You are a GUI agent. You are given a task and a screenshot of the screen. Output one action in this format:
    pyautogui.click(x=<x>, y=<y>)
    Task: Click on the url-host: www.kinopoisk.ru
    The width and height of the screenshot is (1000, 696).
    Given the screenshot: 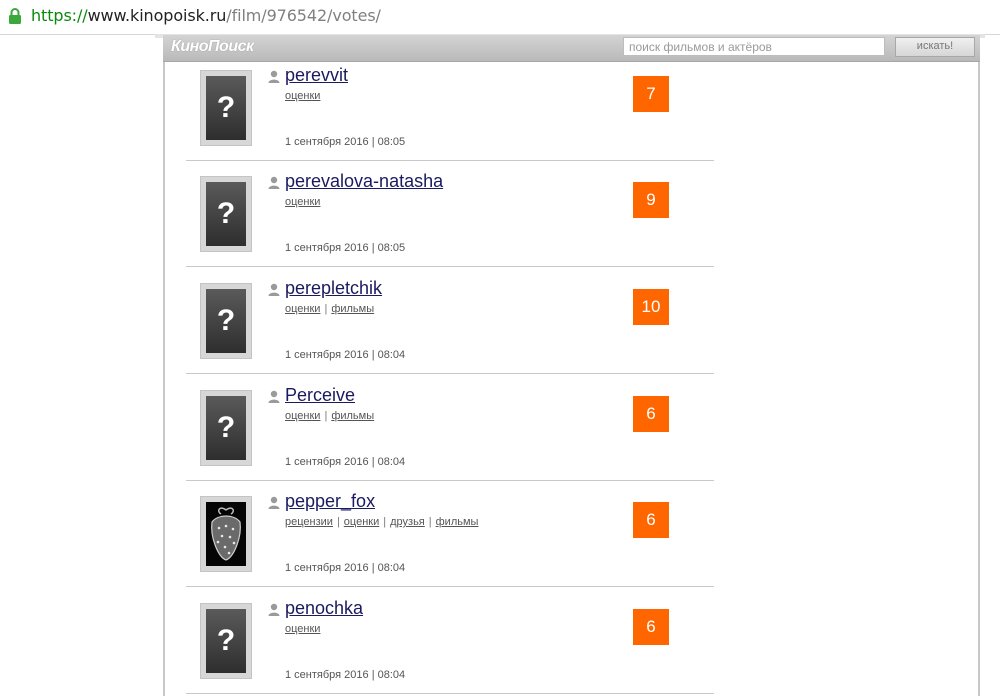 What is the action you would take?
    pyautogui.click(x=157, y=15)
    